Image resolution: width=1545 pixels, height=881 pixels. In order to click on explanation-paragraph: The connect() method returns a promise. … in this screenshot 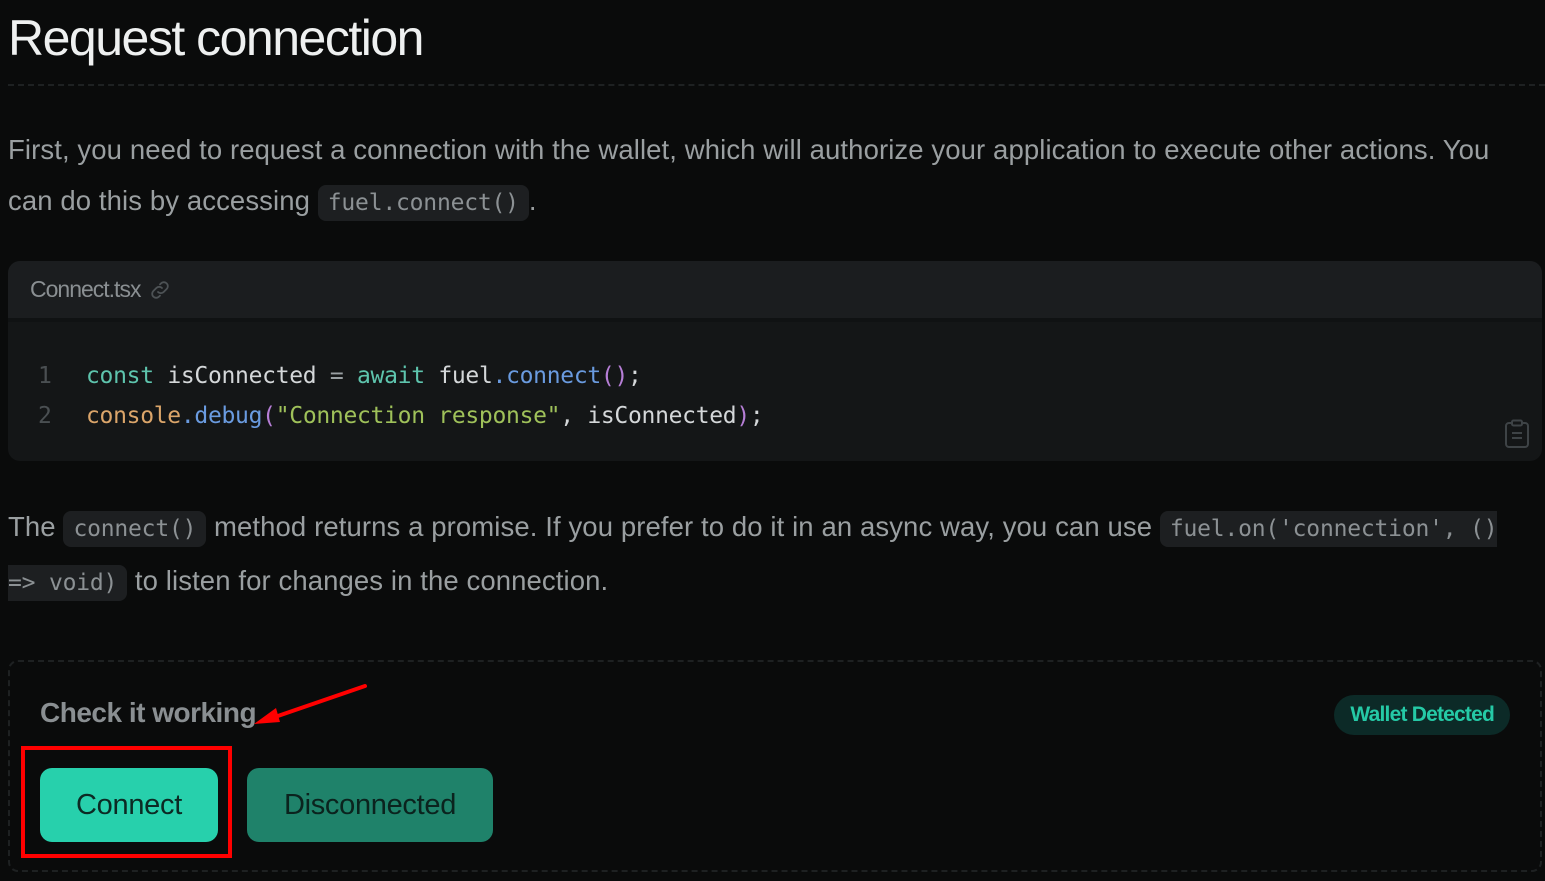, I will do `click(756, 555)`.